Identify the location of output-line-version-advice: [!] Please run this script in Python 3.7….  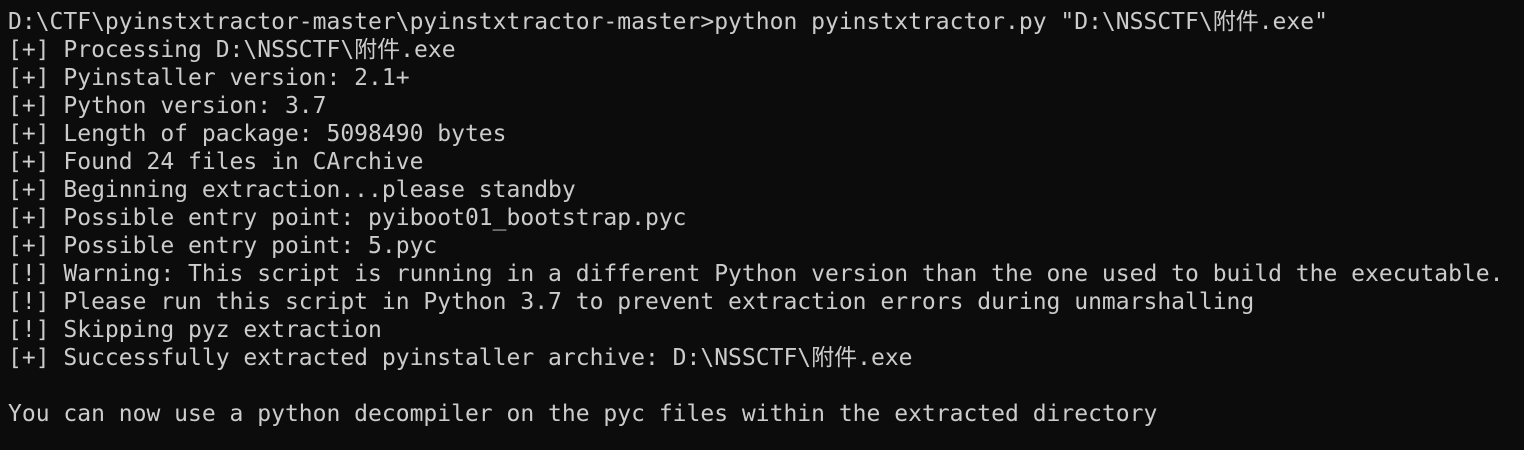
(631, 302).